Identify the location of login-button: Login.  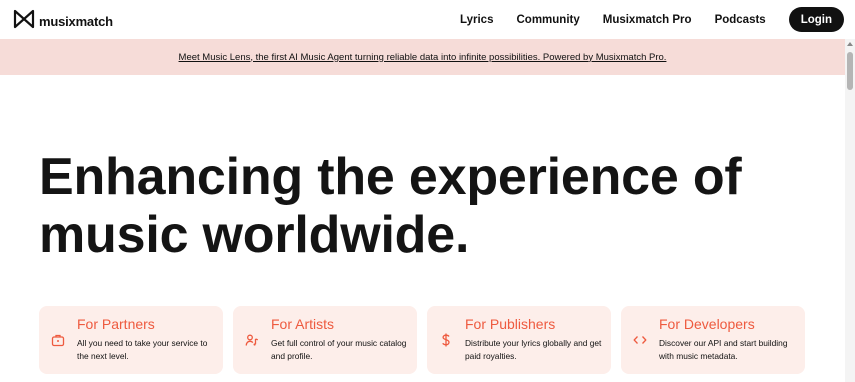
(816, 19).